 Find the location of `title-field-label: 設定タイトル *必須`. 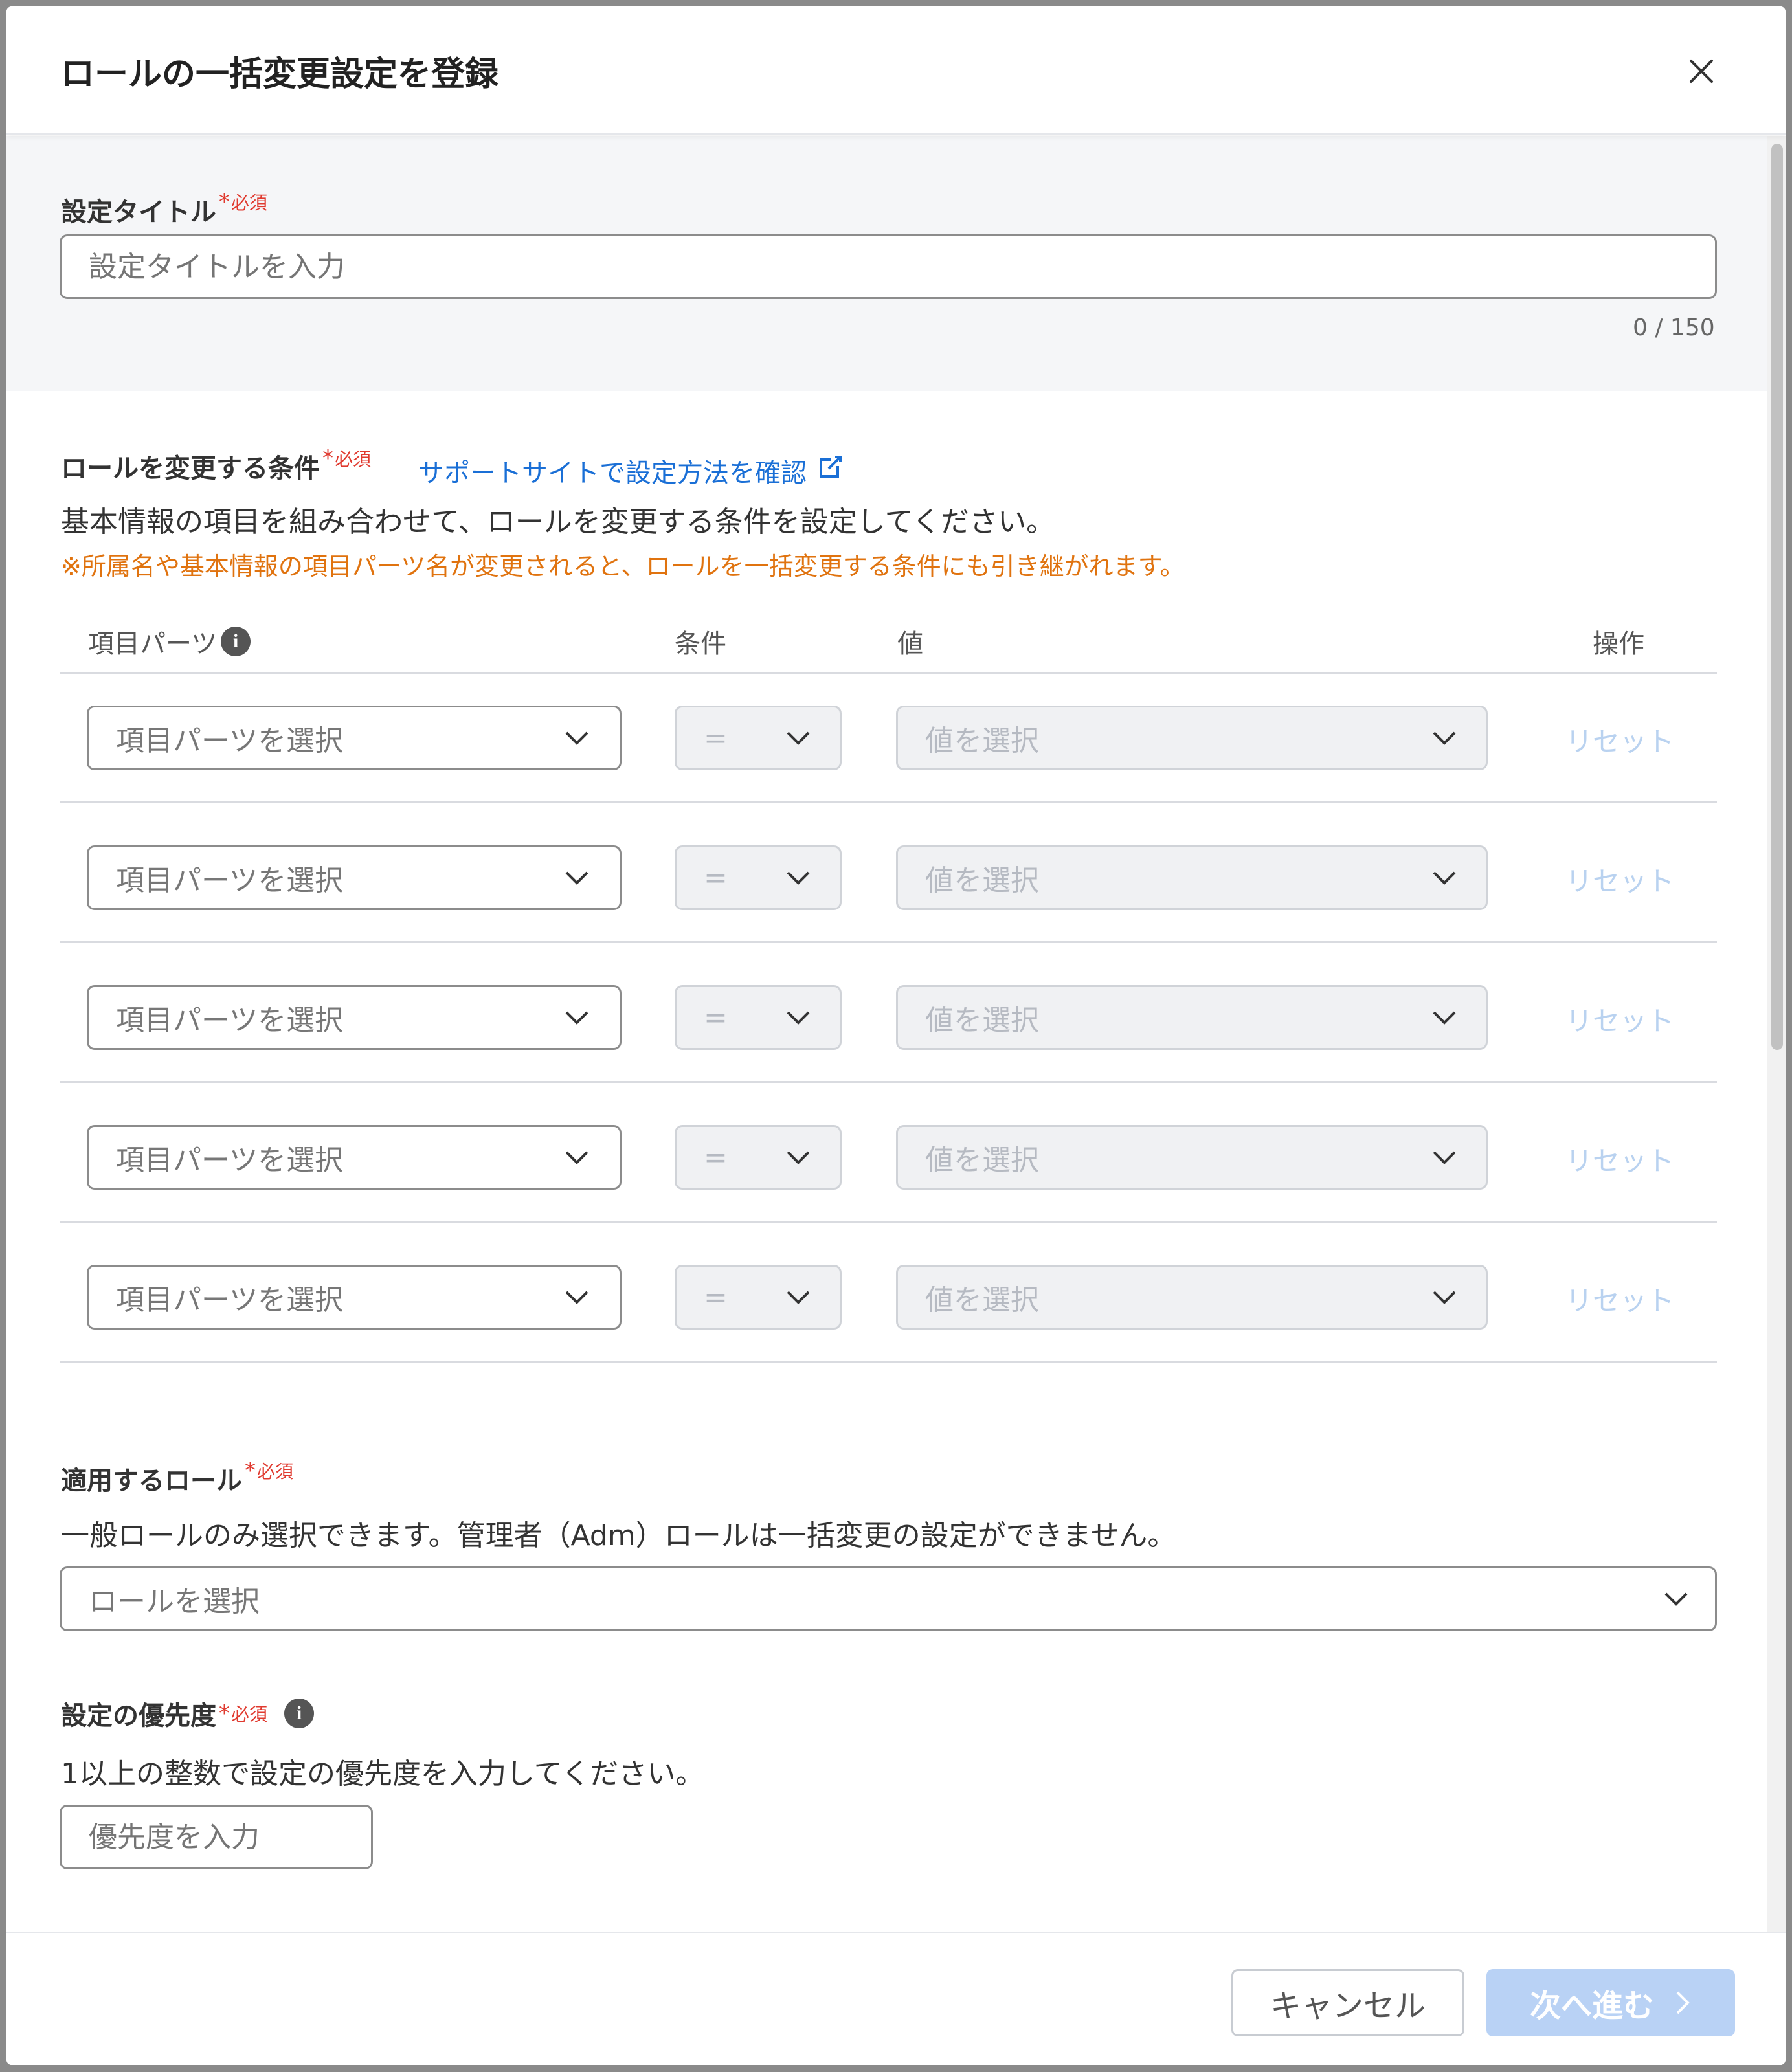

title-field-label: 設定タイトル *必須 is located at coordinates (164, 208).